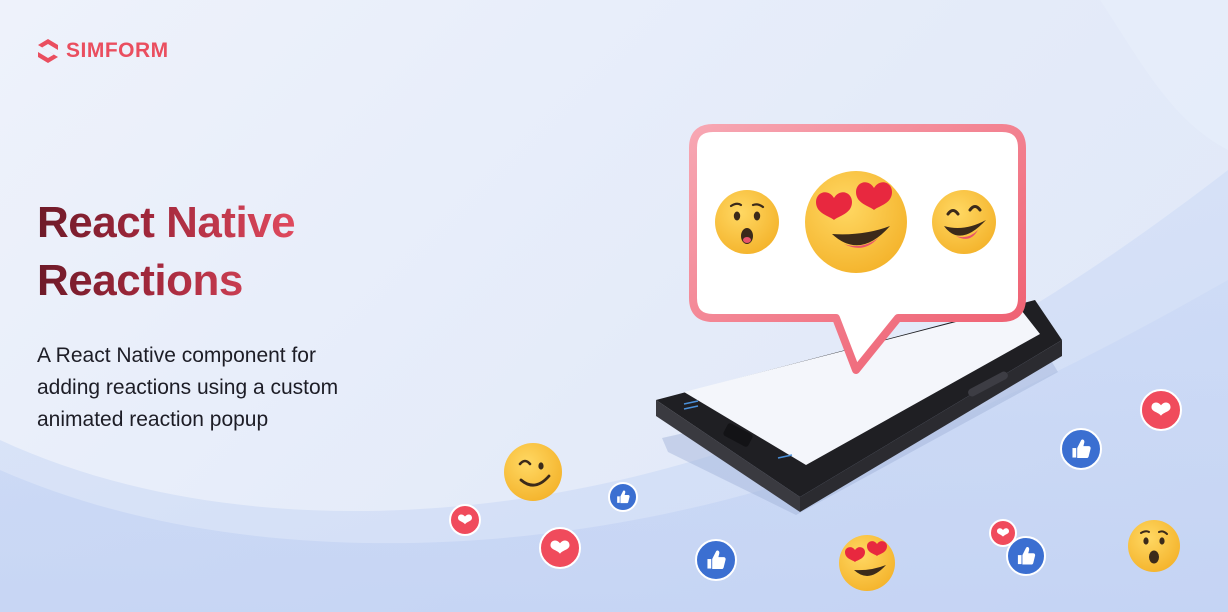 The width and height of the screenshot is (1228, 612). I want to click on laughing-emoji-icon, so click(964, 222).